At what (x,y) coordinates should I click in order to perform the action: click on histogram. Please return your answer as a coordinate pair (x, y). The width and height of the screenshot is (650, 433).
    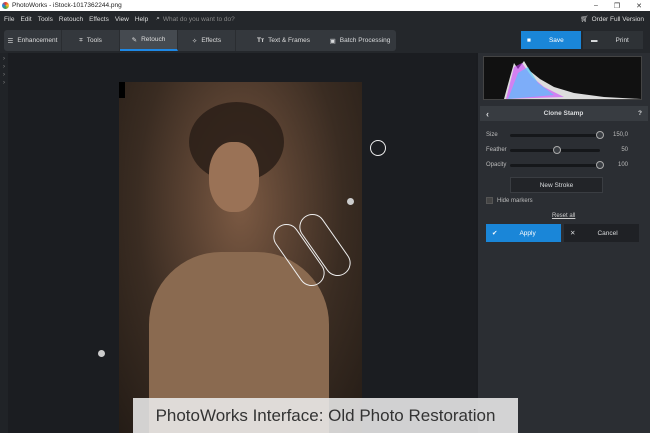
    Looking at the image, I should click on (562, 78).